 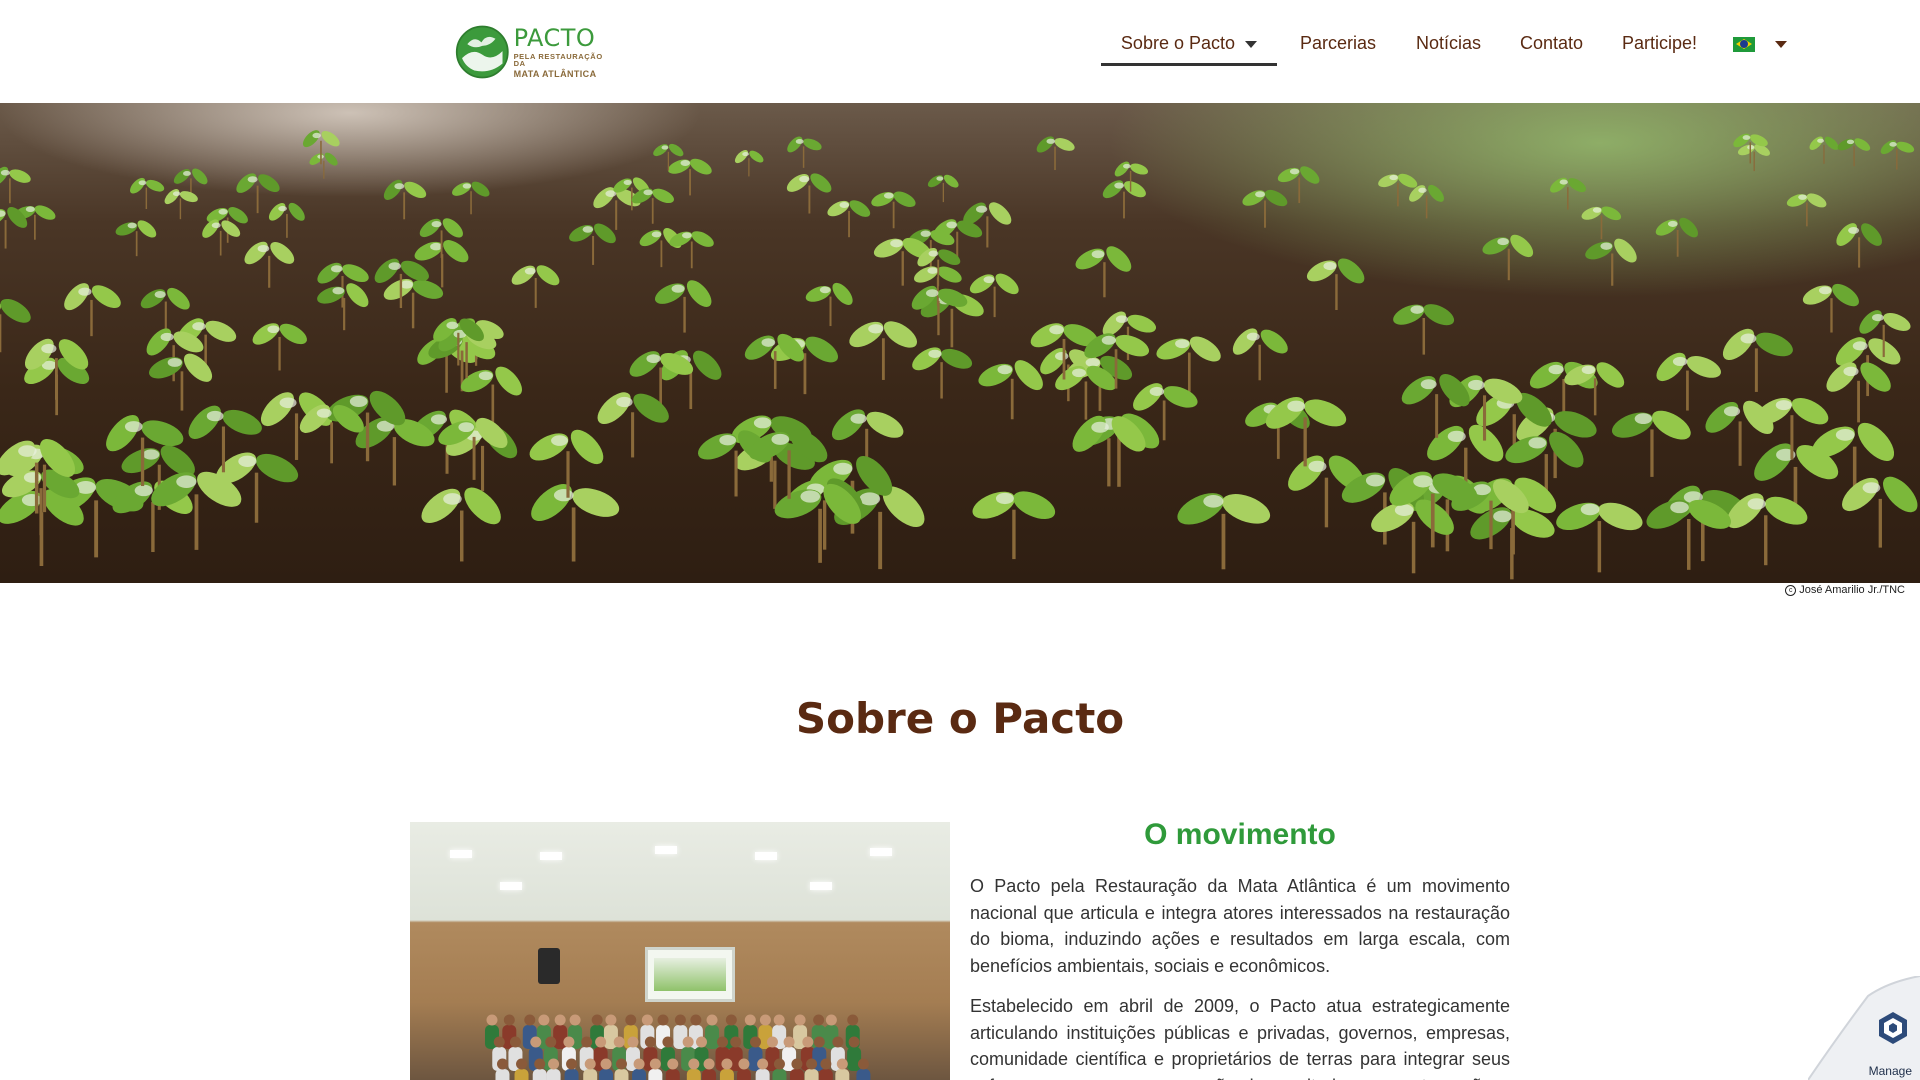 I want to click on brazil-flag-icon, so click(x=1744, y=44).